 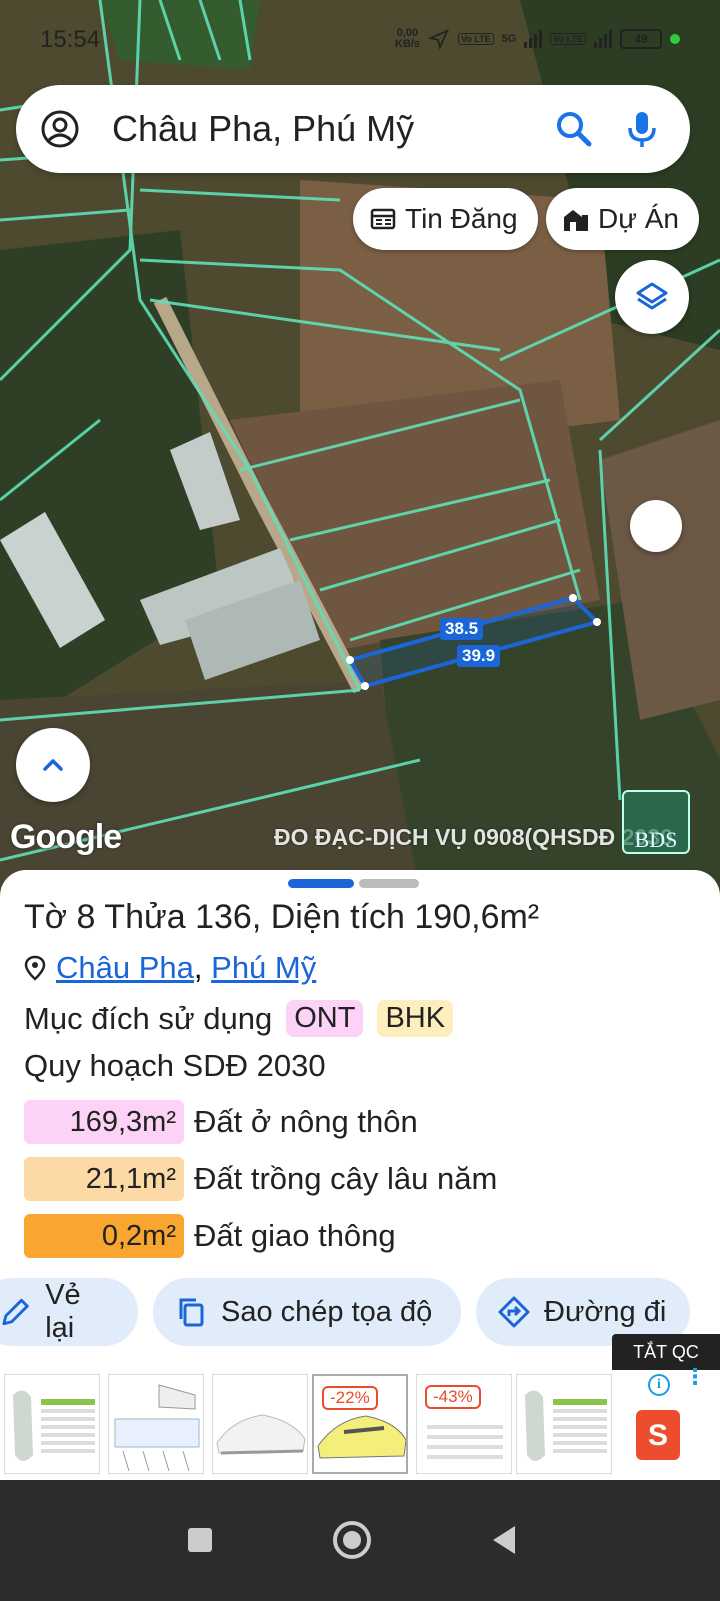 I want to click on layers-button, so click(x=652, y=297).